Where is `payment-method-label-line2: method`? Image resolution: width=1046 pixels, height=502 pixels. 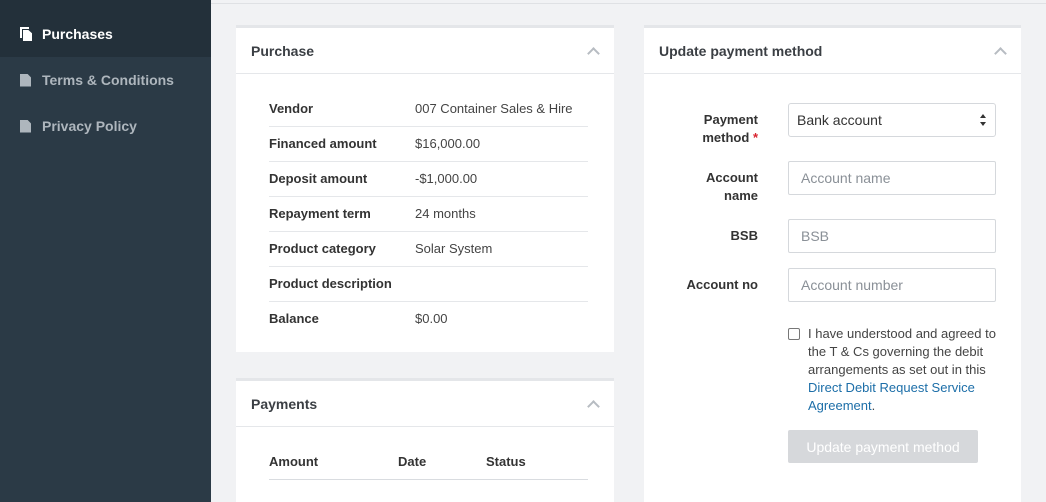
payment-method-label-line2: method is located at coordinates (726, 137).